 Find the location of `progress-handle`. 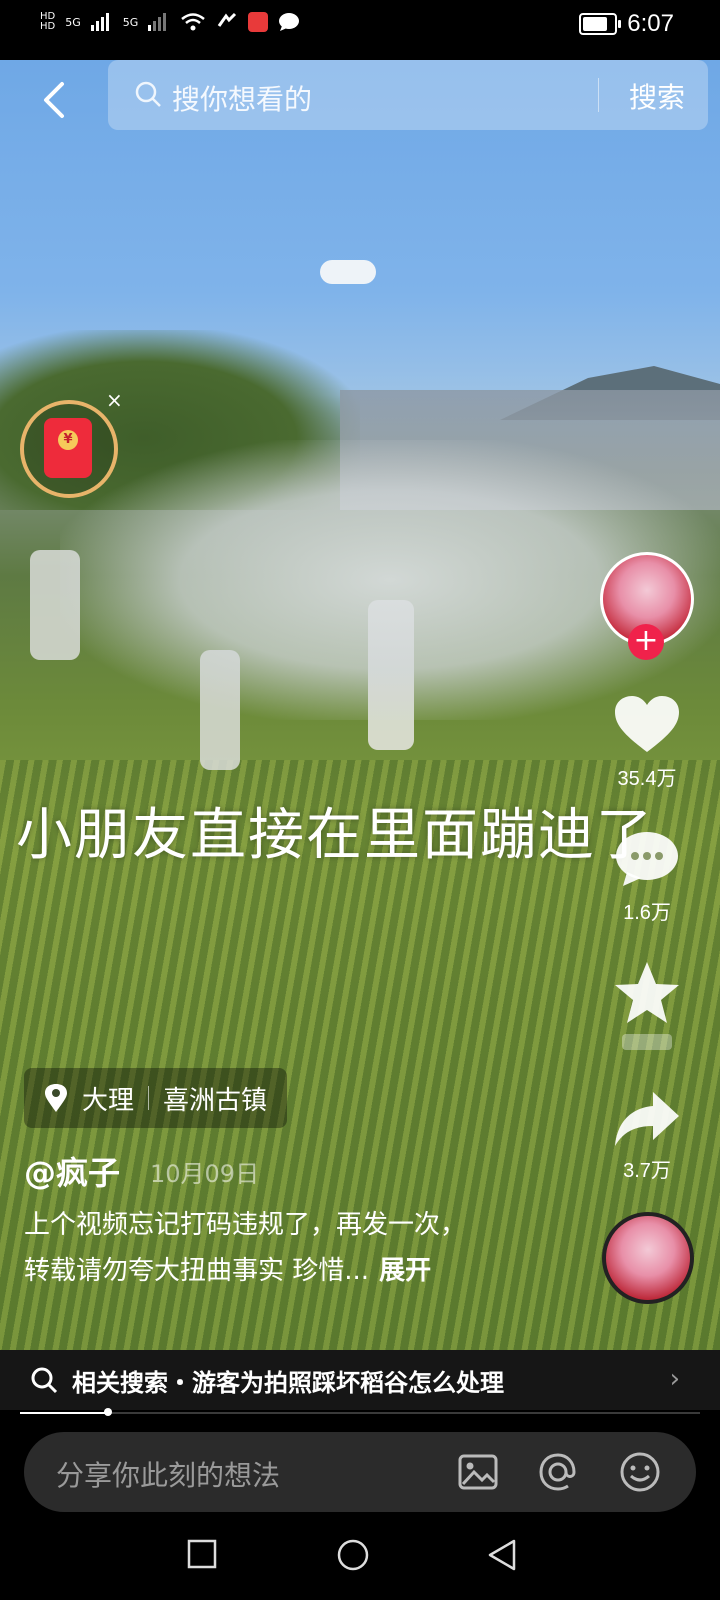

progress-handle is located at coordinates (108, 1412).